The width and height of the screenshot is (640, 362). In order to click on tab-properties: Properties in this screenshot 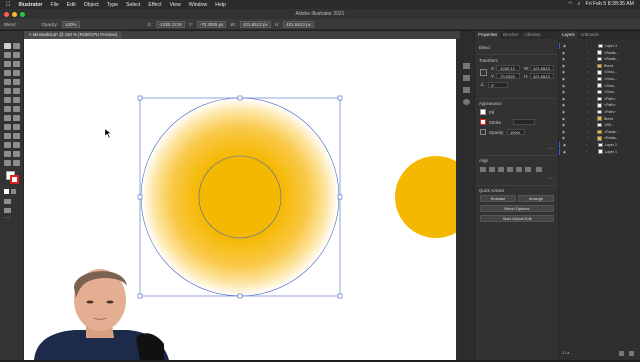, I will do `click(488, 35)`.